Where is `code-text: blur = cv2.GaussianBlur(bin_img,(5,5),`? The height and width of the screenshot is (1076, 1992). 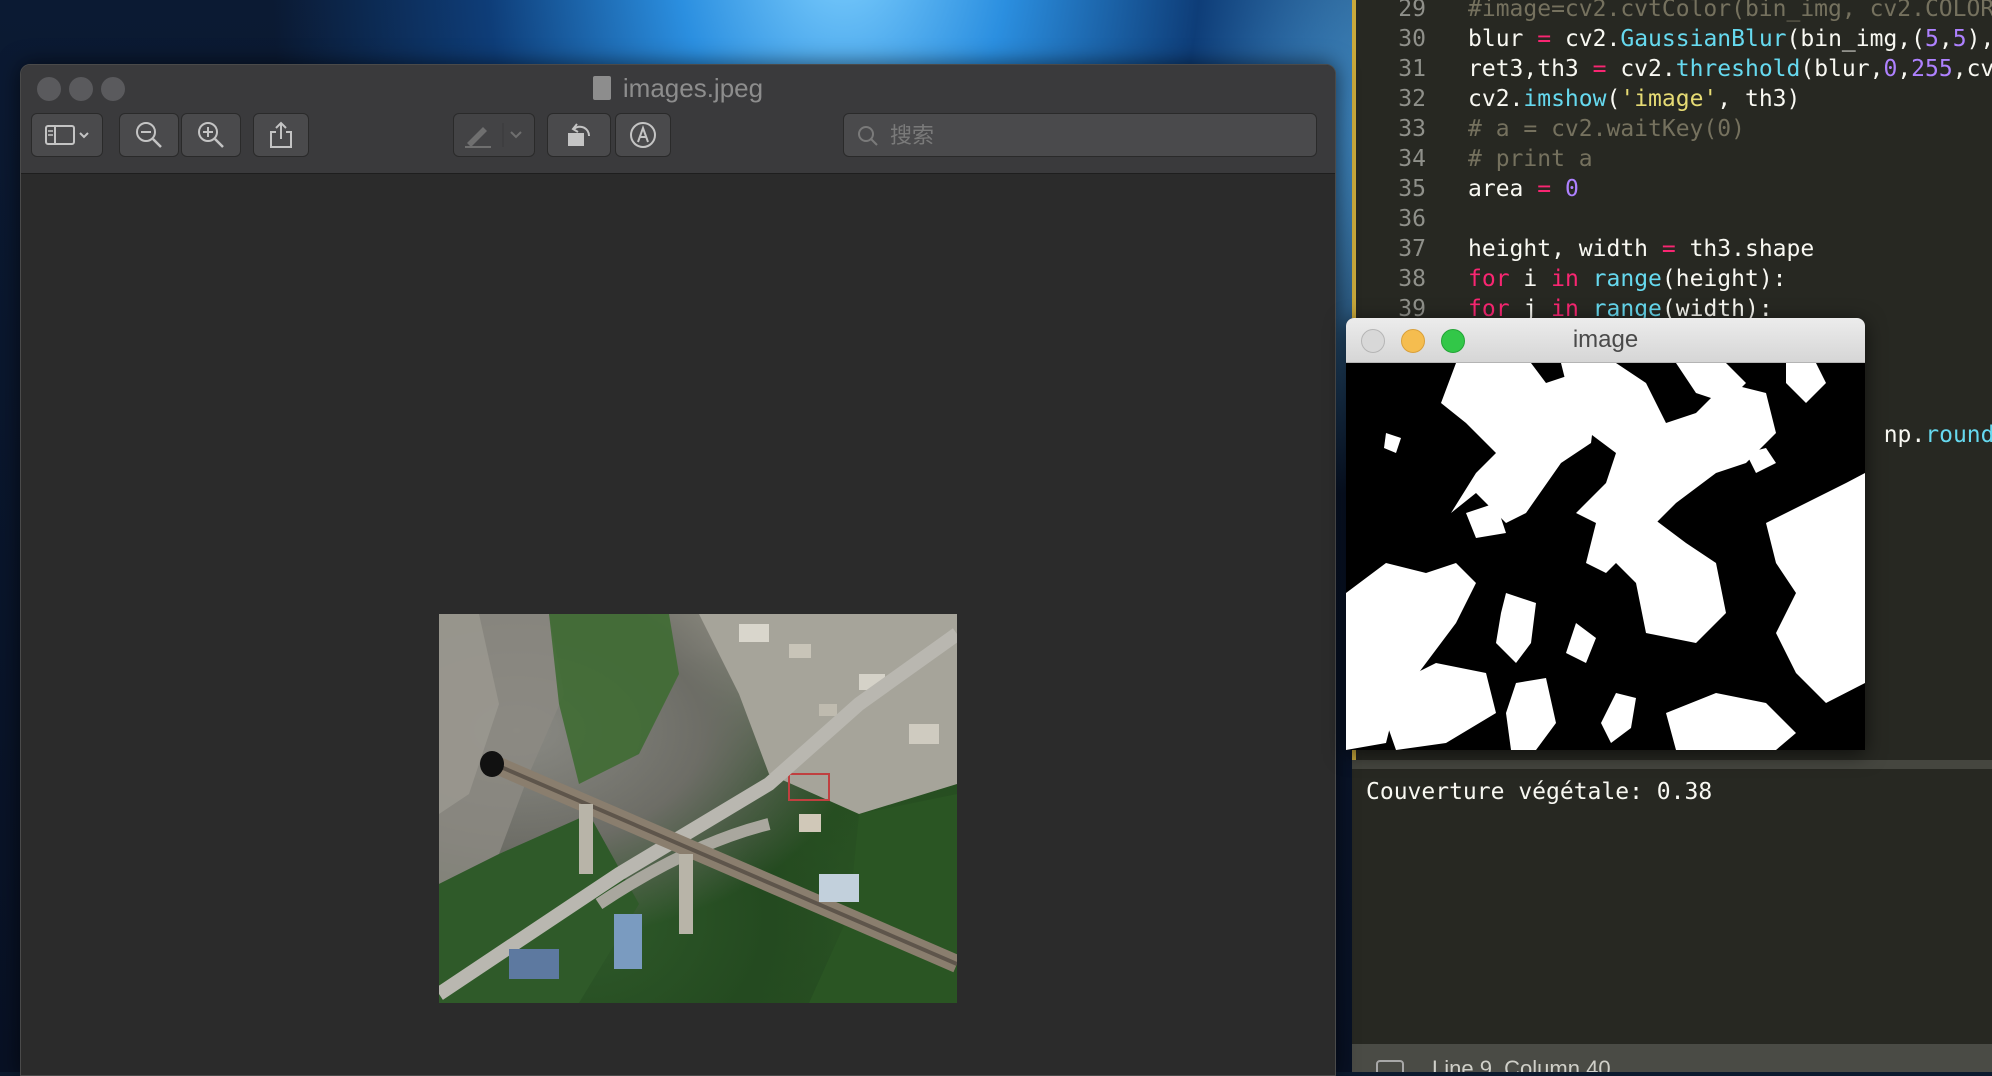 code-text: blur = cv2.GaussianBlur(bin_img,(5,5), is located at coordinates (1730, 39).